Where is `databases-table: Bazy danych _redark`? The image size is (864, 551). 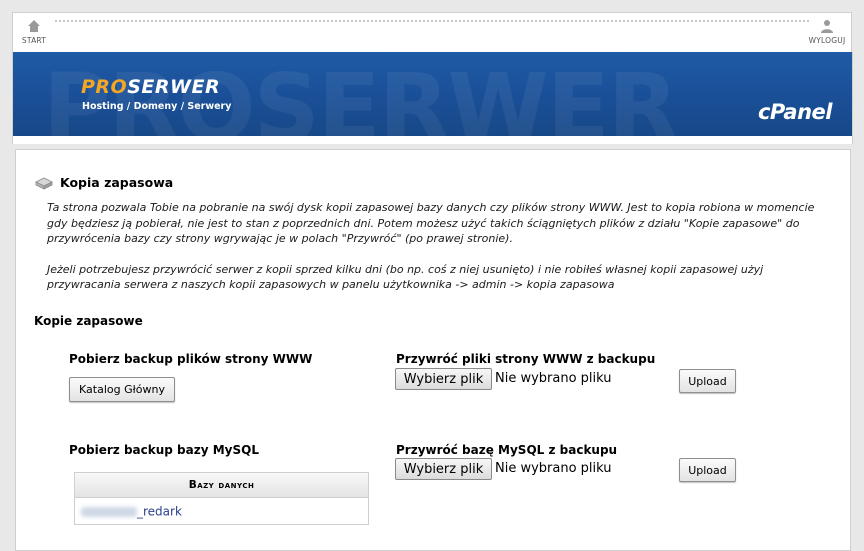 databases-table: Bazy danych _redark is located at coordinates (221, 498).